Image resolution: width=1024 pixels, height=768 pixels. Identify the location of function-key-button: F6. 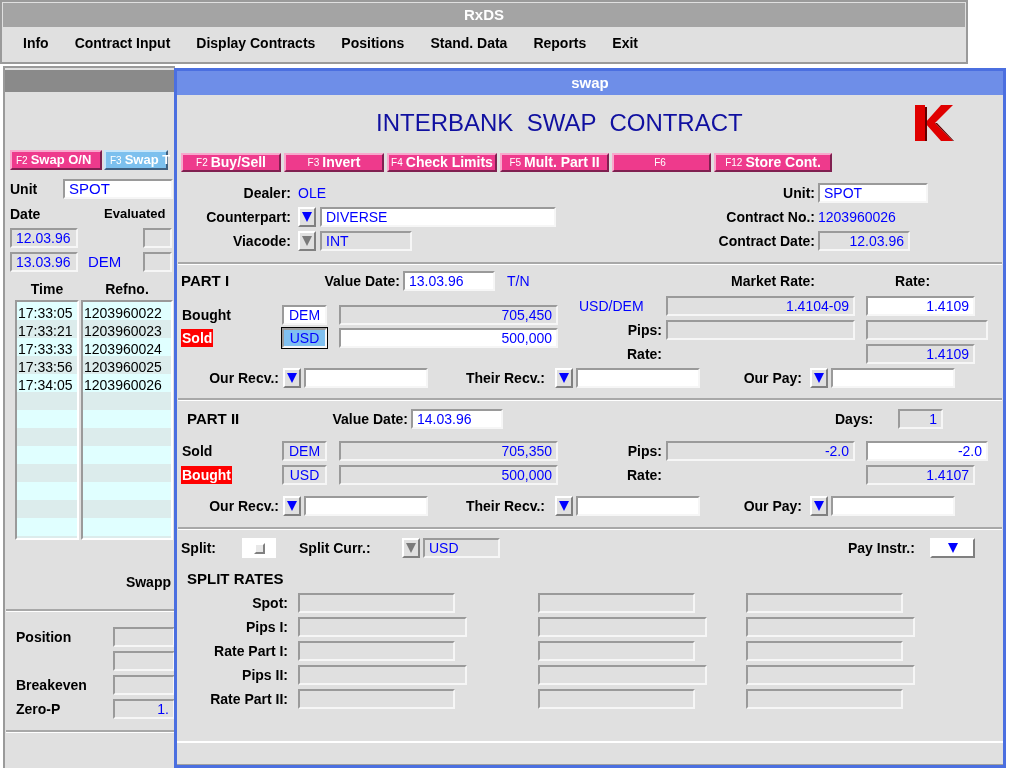
(661, 162).